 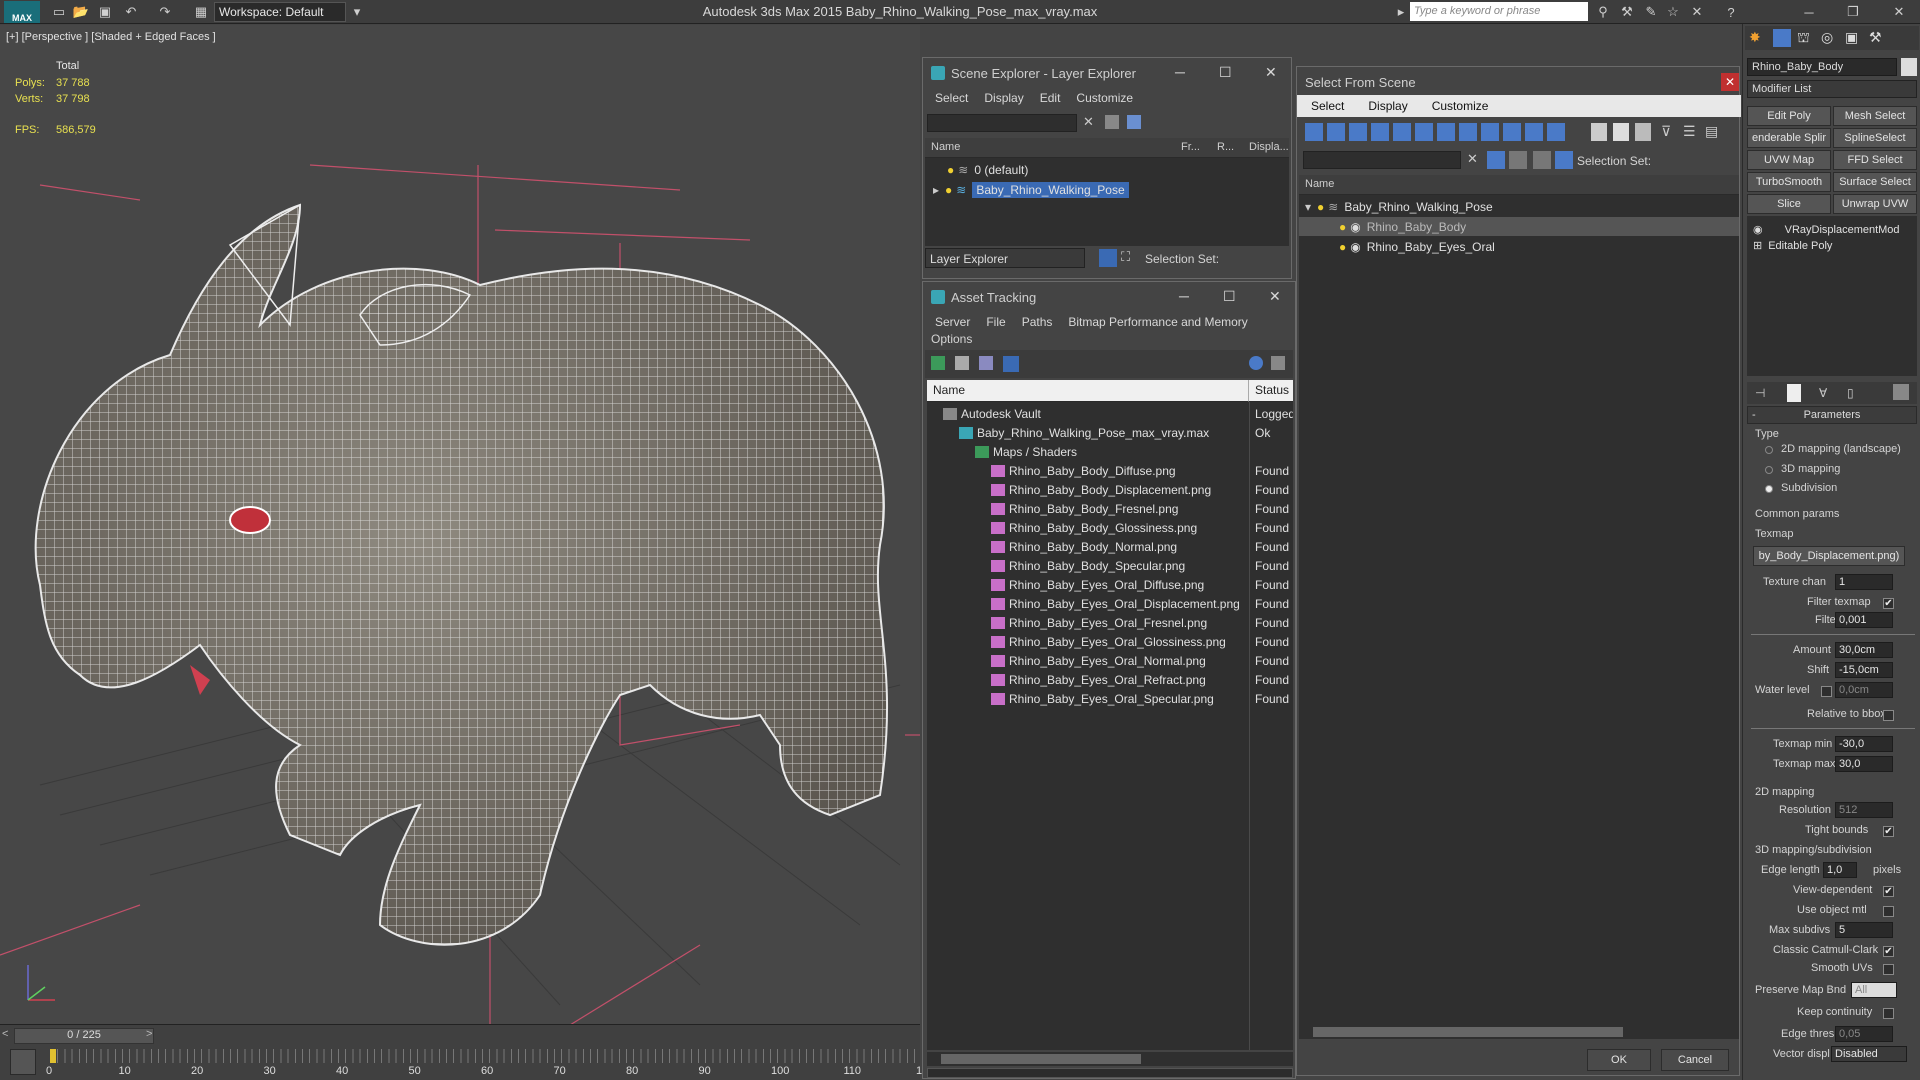 I want to click on options-icon: ▤, so click(x=1713, y=132).